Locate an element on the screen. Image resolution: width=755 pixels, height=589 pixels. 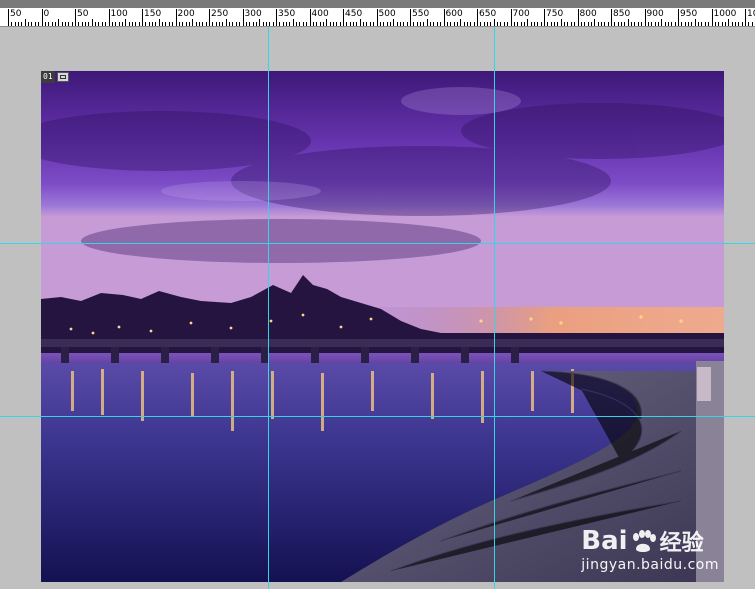
ruler-label: 800 is located at coordinates (588, 14).